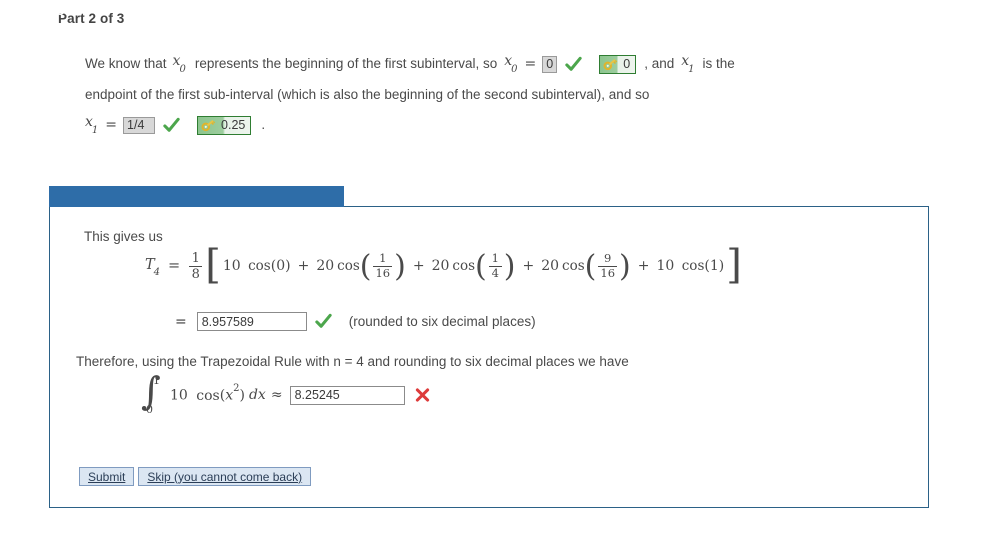 The height and width of the screenshot is (546, 985). I want to click on bracket-close: ], so click(734, 265).